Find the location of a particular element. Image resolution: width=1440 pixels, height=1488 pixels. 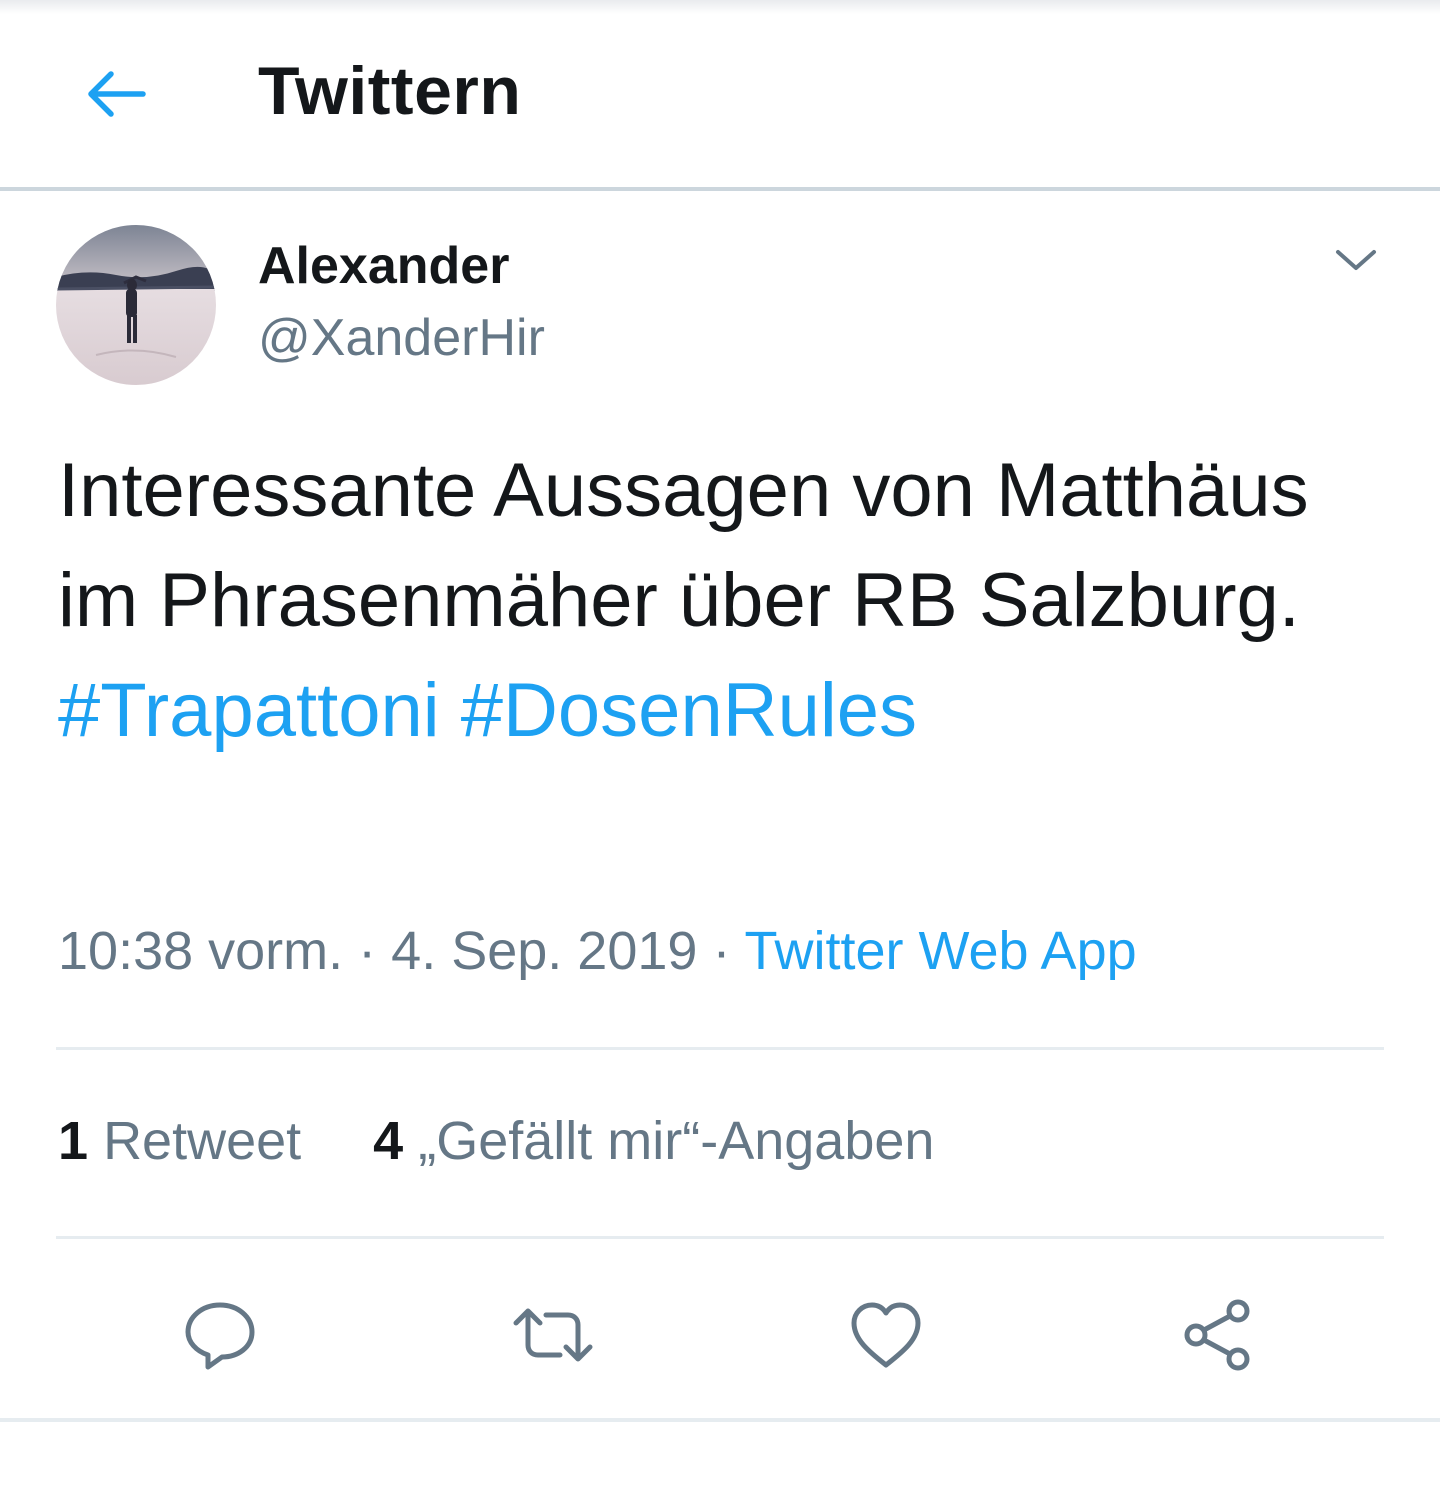

retweet-icon is located at coordinates (553, 1335).